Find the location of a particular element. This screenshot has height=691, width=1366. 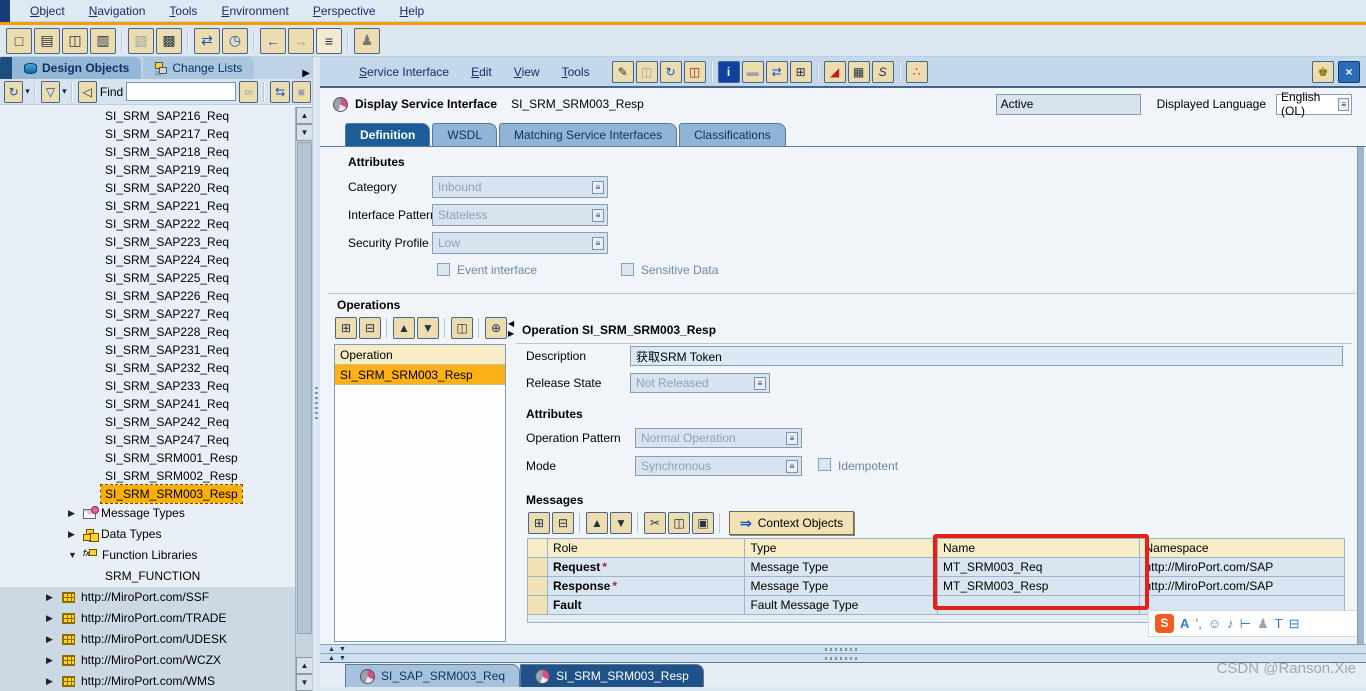

scroll-down-icon: ▼ is located at coordinates (304, 682).